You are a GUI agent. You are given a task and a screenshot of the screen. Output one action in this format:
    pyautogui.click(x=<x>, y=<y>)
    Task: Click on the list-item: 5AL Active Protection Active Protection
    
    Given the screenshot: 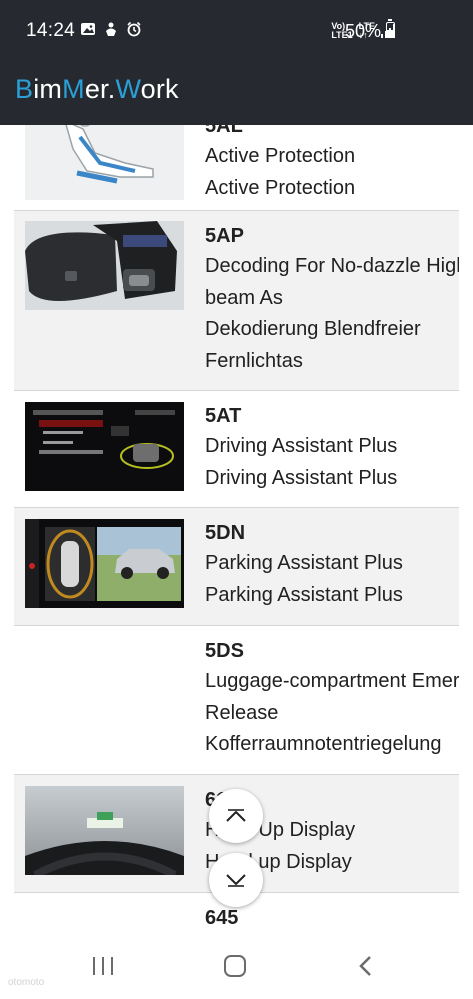 What is the action you would take?
    pyautogui.click(x=236, y=168)
    